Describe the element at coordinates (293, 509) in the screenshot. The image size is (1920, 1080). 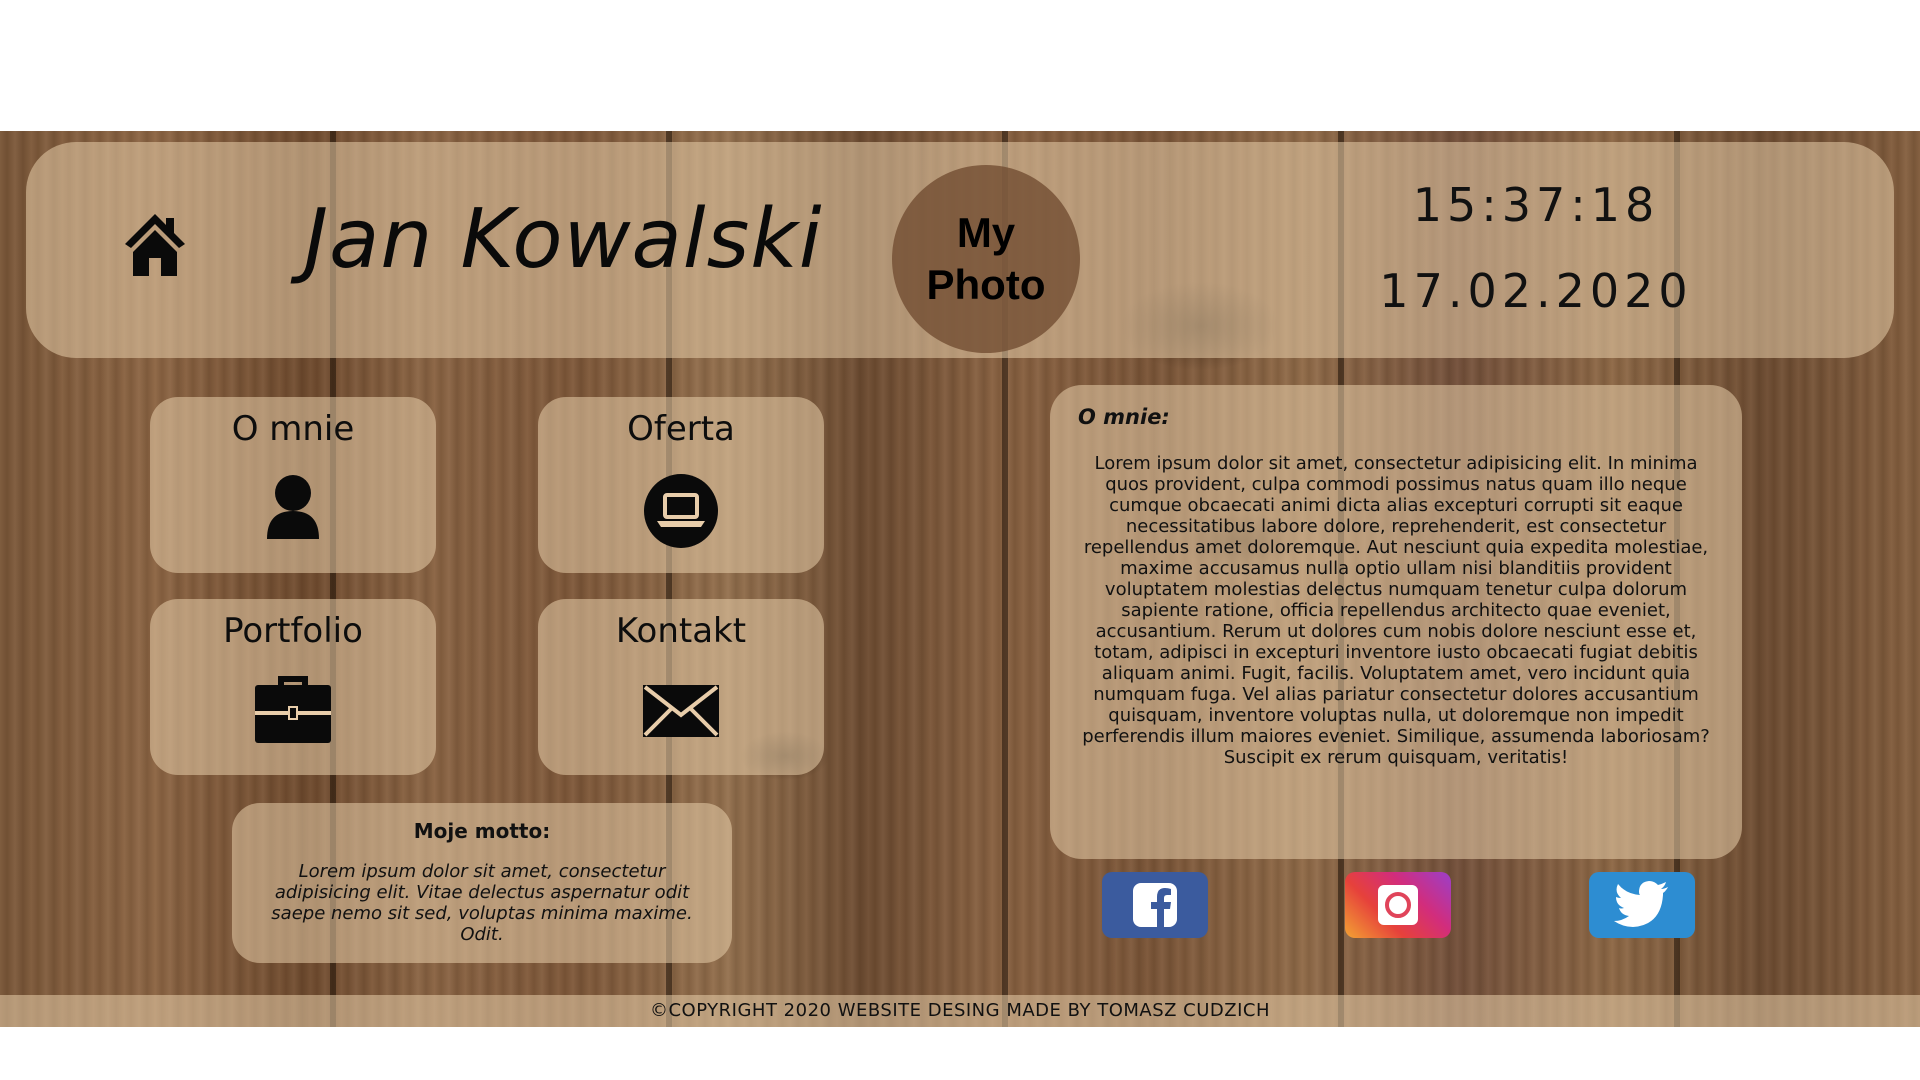
I see `user-icon` at that location.